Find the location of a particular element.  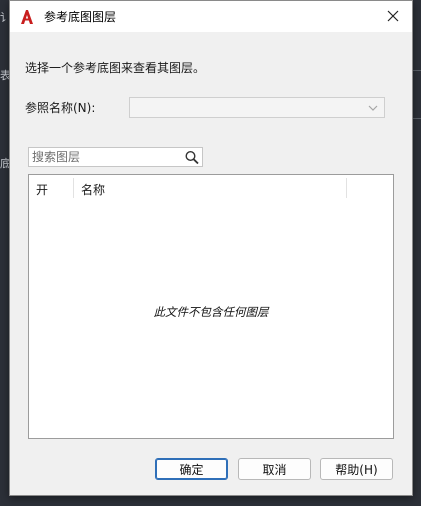

chevron-down-icon is located at coordinates (373, 108).